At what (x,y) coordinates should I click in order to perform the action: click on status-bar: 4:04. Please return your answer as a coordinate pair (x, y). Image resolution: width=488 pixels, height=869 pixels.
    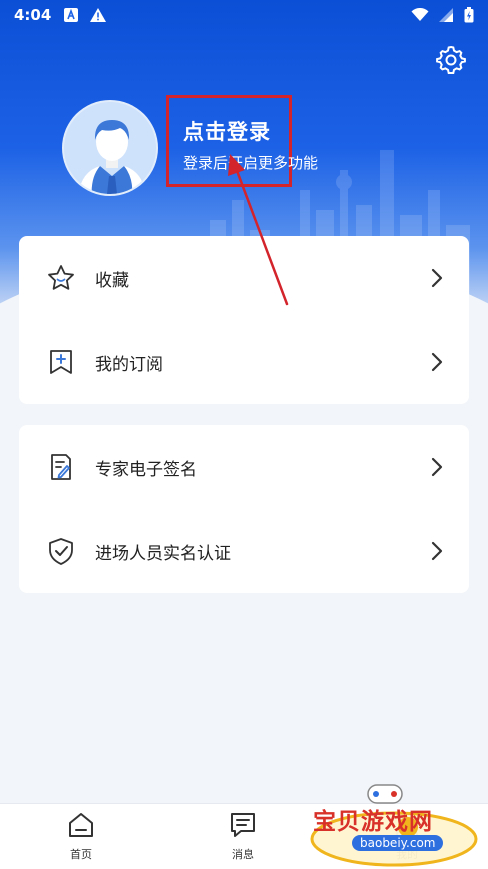
    Looking at the image, I should click on (244, 15).